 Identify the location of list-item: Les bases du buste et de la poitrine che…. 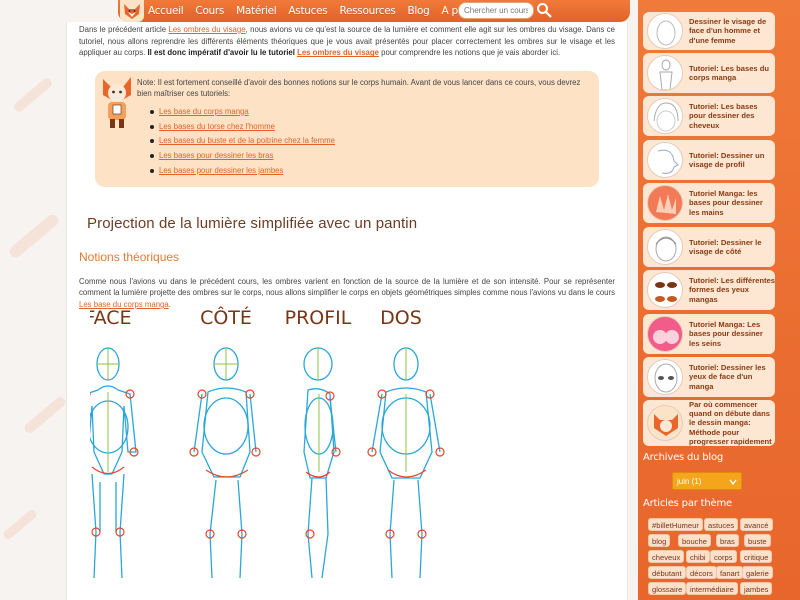
(370, 141).